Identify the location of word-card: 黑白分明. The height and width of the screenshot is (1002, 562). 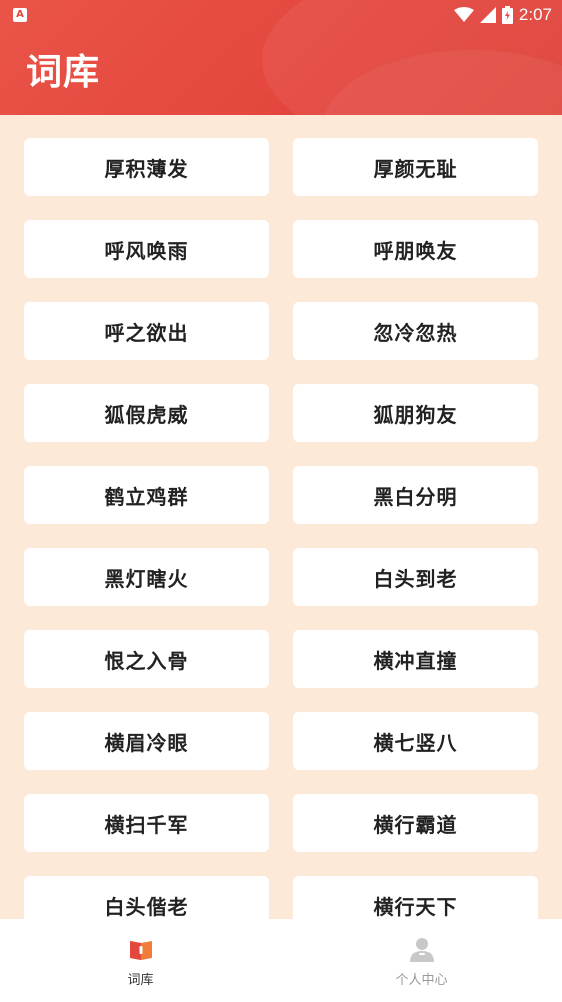
(415, 495).